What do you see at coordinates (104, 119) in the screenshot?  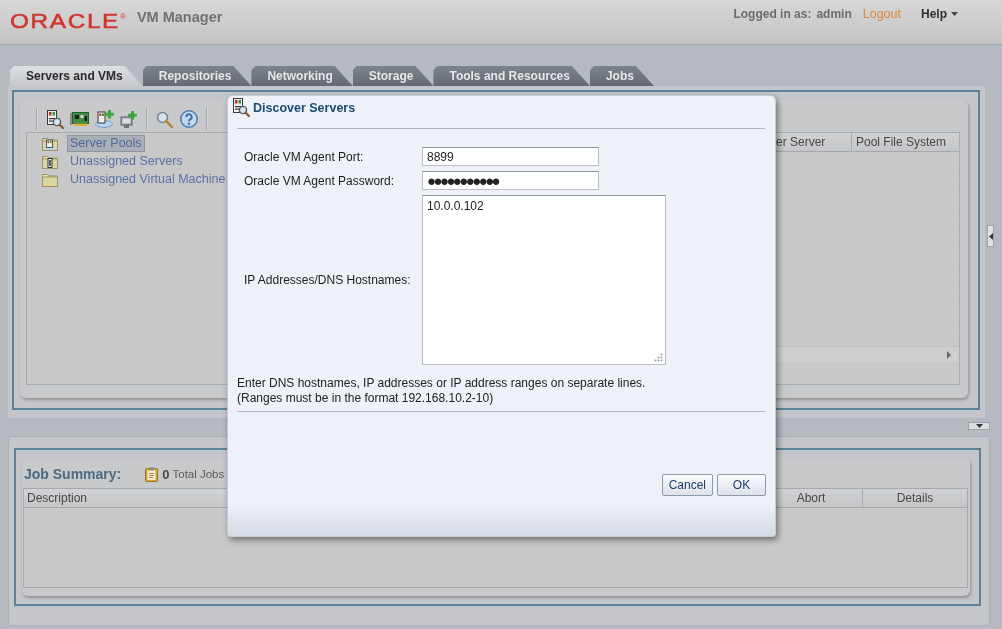 I see `server-cloud-plus-icon` at bounding box center [104, 119].